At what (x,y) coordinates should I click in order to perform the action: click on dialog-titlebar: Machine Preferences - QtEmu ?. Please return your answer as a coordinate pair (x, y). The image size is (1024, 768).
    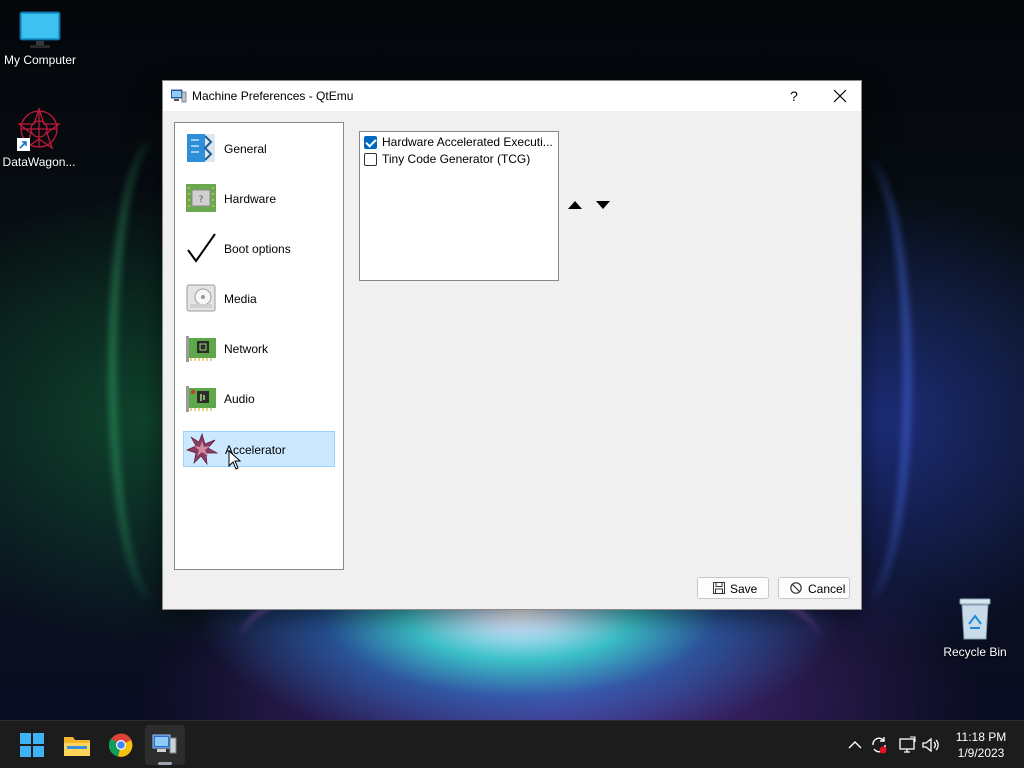
    Looking at the image, I should click on (512, 96).